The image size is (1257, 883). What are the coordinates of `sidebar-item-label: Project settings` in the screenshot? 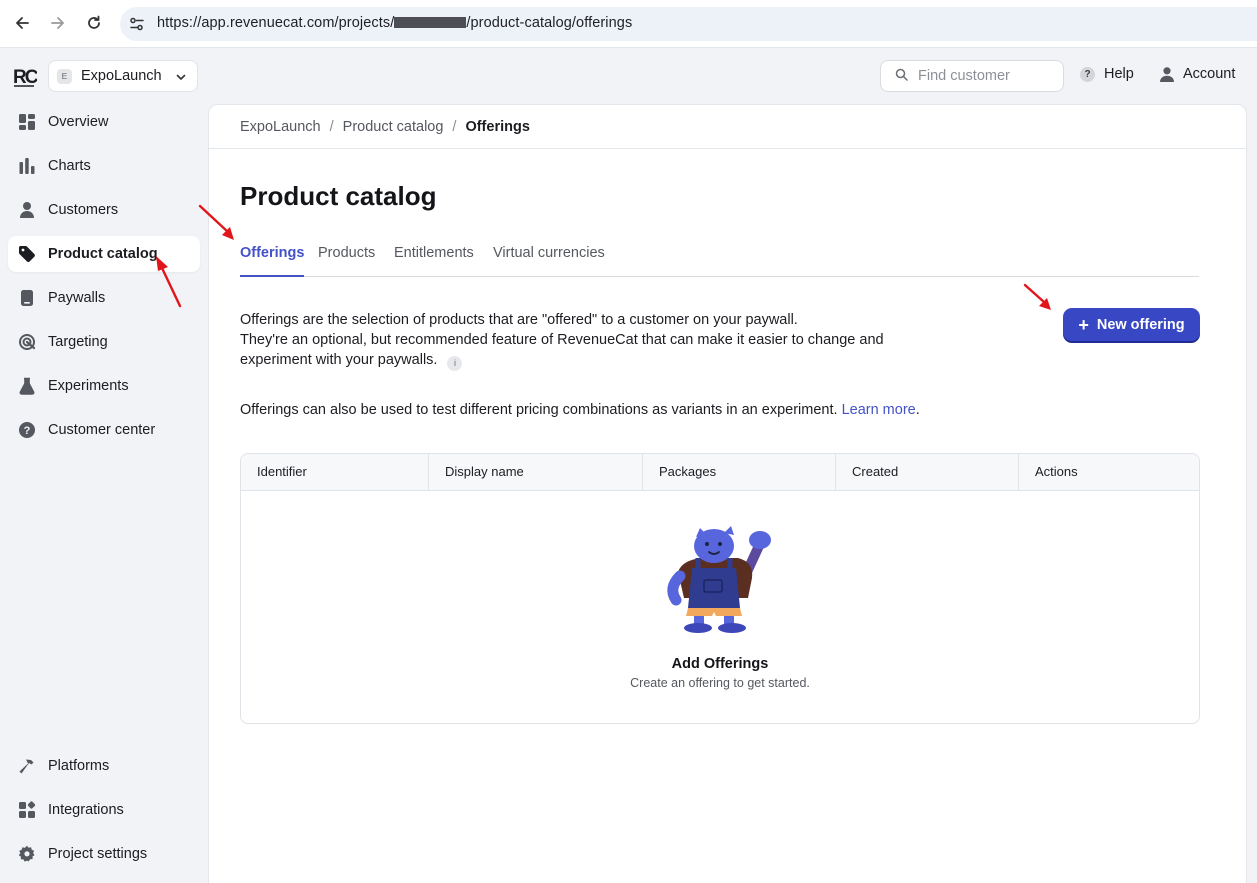 It's located at (98, 854).